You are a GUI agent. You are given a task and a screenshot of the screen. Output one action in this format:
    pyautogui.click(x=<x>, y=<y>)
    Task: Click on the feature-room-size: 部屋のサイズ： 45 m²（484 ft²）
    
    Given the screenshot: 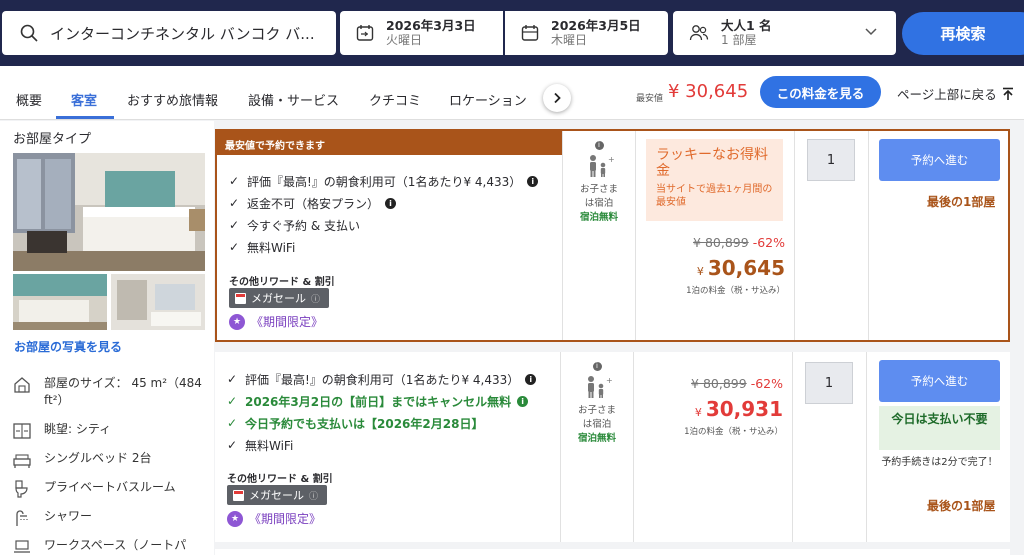 What is the action you would take?
    pyautogui.click(x=109, y=392)
    